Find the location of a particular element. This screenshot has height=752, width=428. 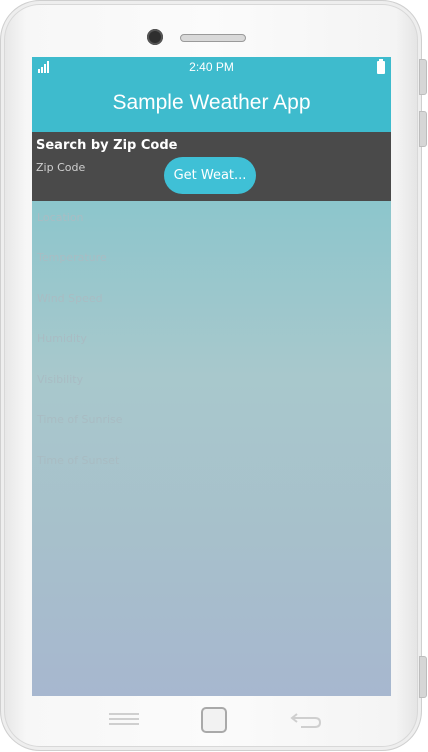

visibility-label: Visibility is located at coordinates (60, 379).